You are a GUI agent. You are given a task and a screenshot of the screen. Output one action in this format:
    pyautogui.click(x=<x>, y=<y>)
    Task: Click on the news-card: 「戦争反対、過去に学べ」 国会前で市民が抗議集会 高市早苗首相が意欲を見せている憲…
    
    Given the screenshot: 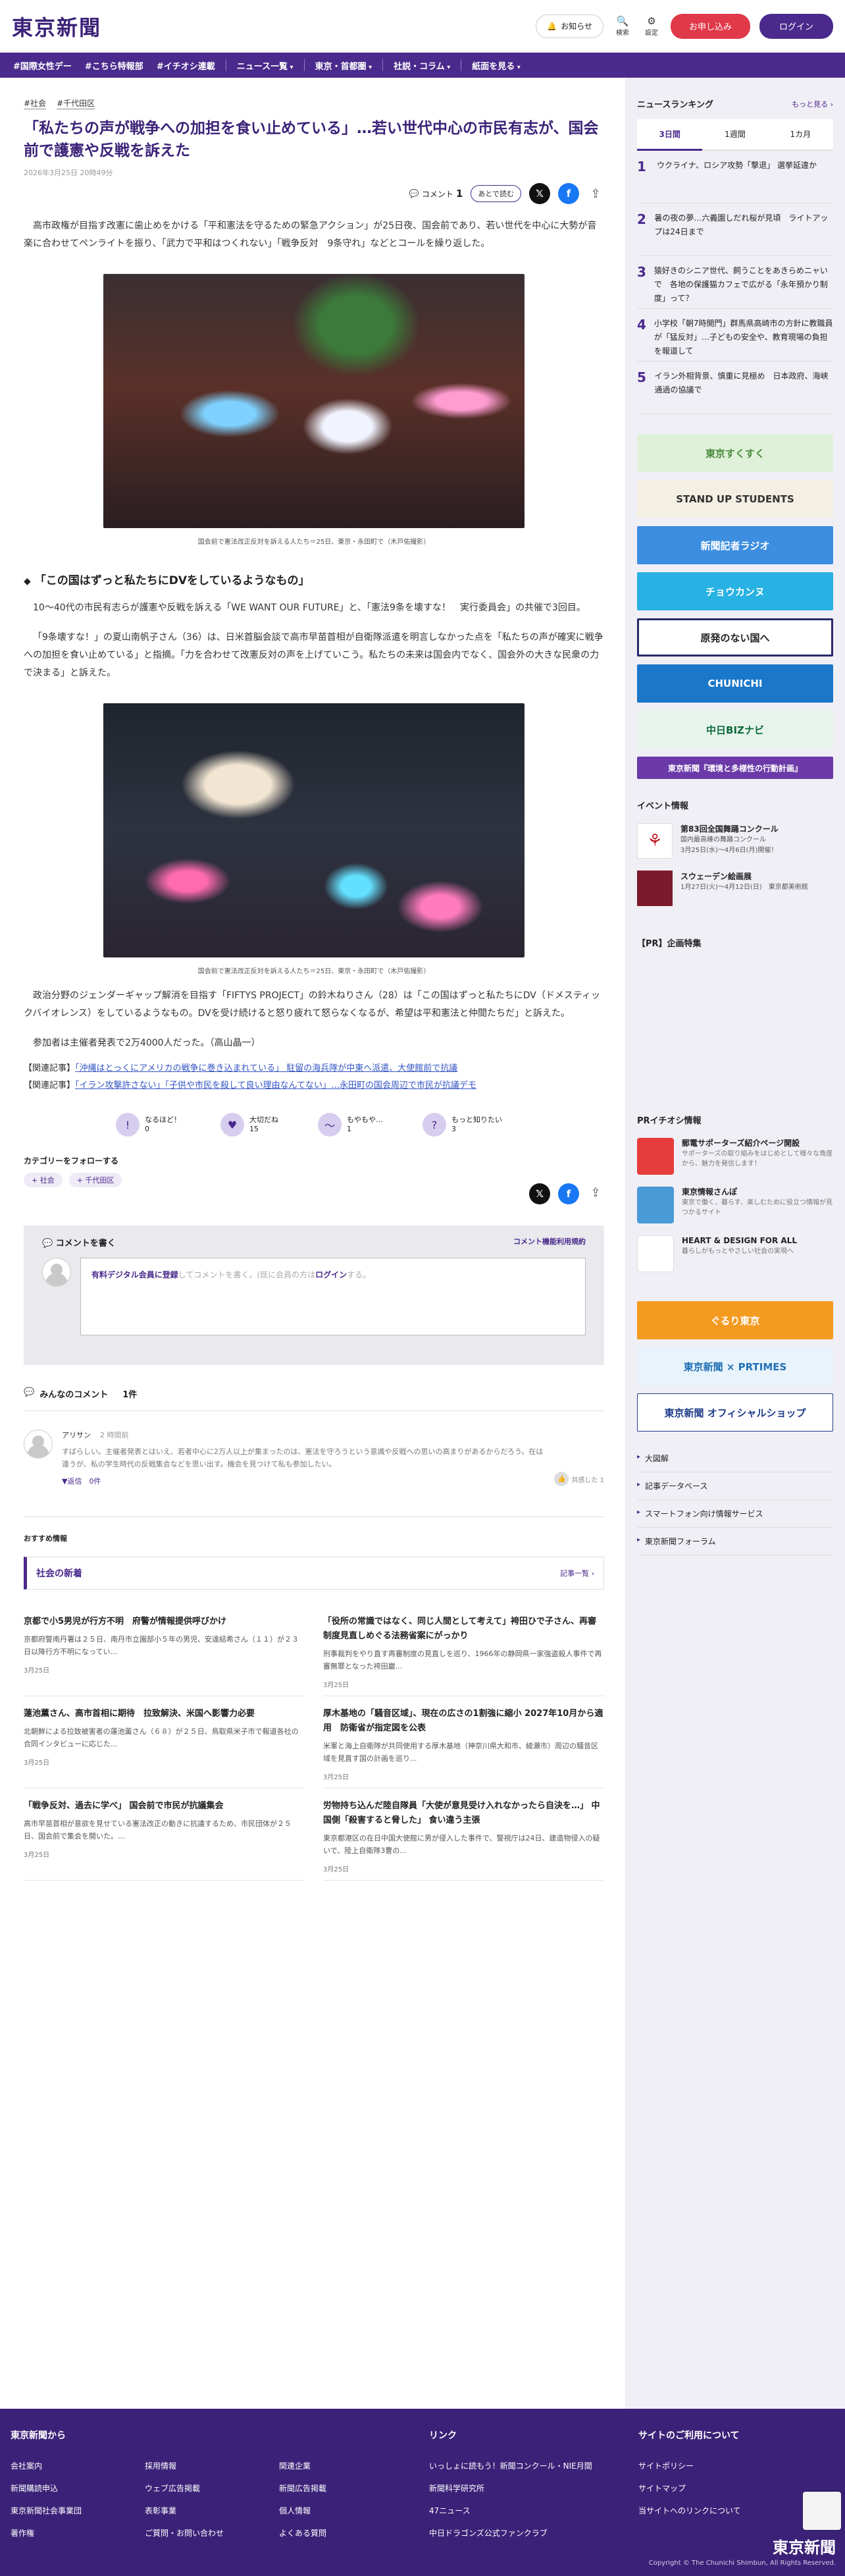 What is the action you would take?
    pyautogui.click(x=165, y=1835)
    